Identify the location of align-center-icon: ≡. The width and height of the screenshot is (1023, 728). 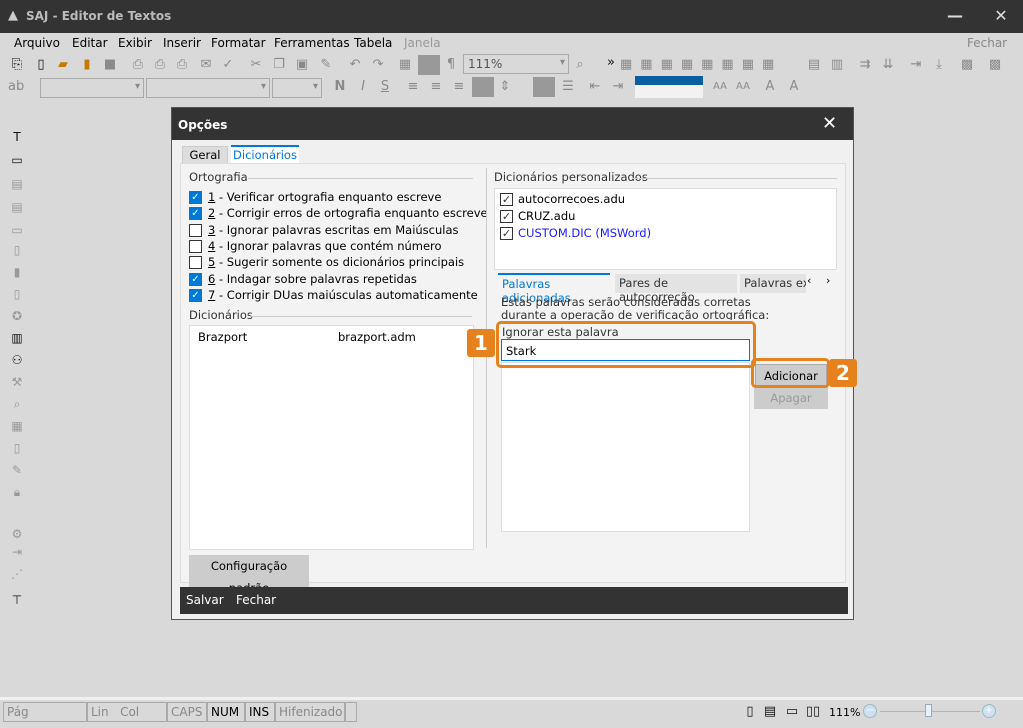
(436, 87).